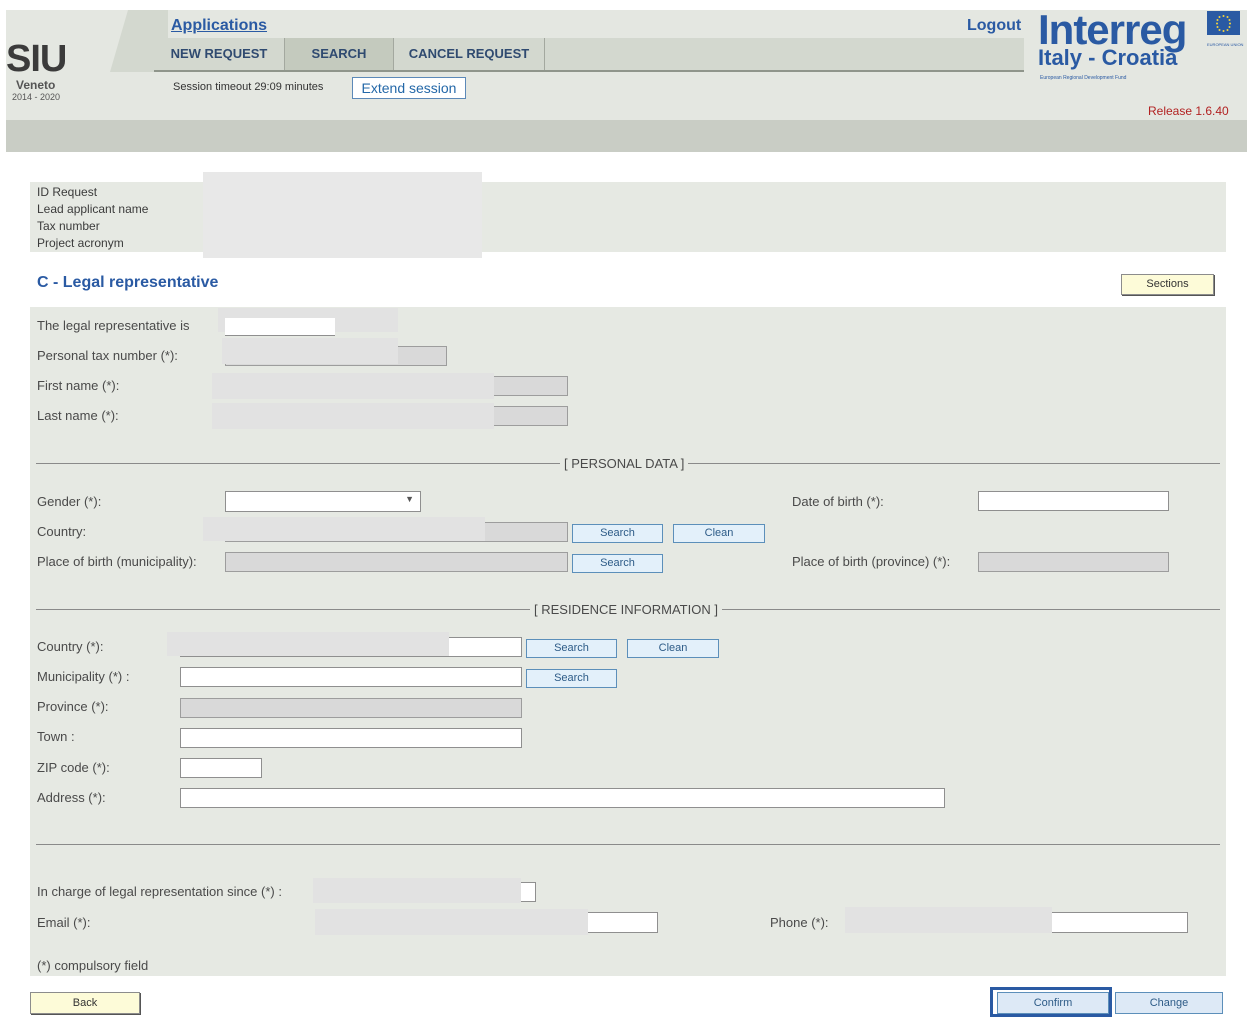 This screenshot has width=1247, height=1017. What do you see at coordinates (994, 26) in the screenshot?
I see `logout-link: Logout` at bounding box center [994, 26].